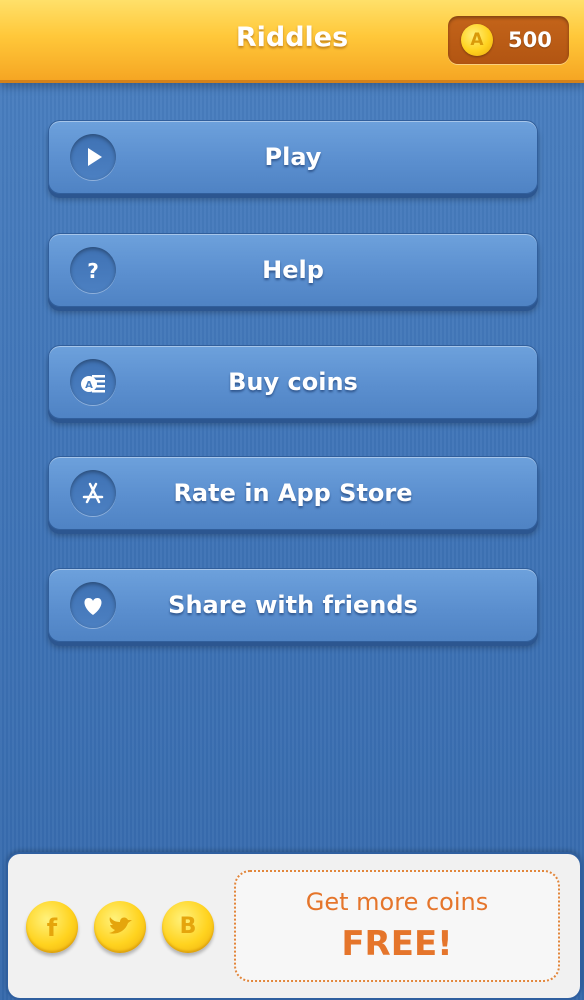 The image size is (584, 1000). Describe the element at coordinates (397, 902) in the screenshot. I see `promo-line1: Get more coins` at that location.